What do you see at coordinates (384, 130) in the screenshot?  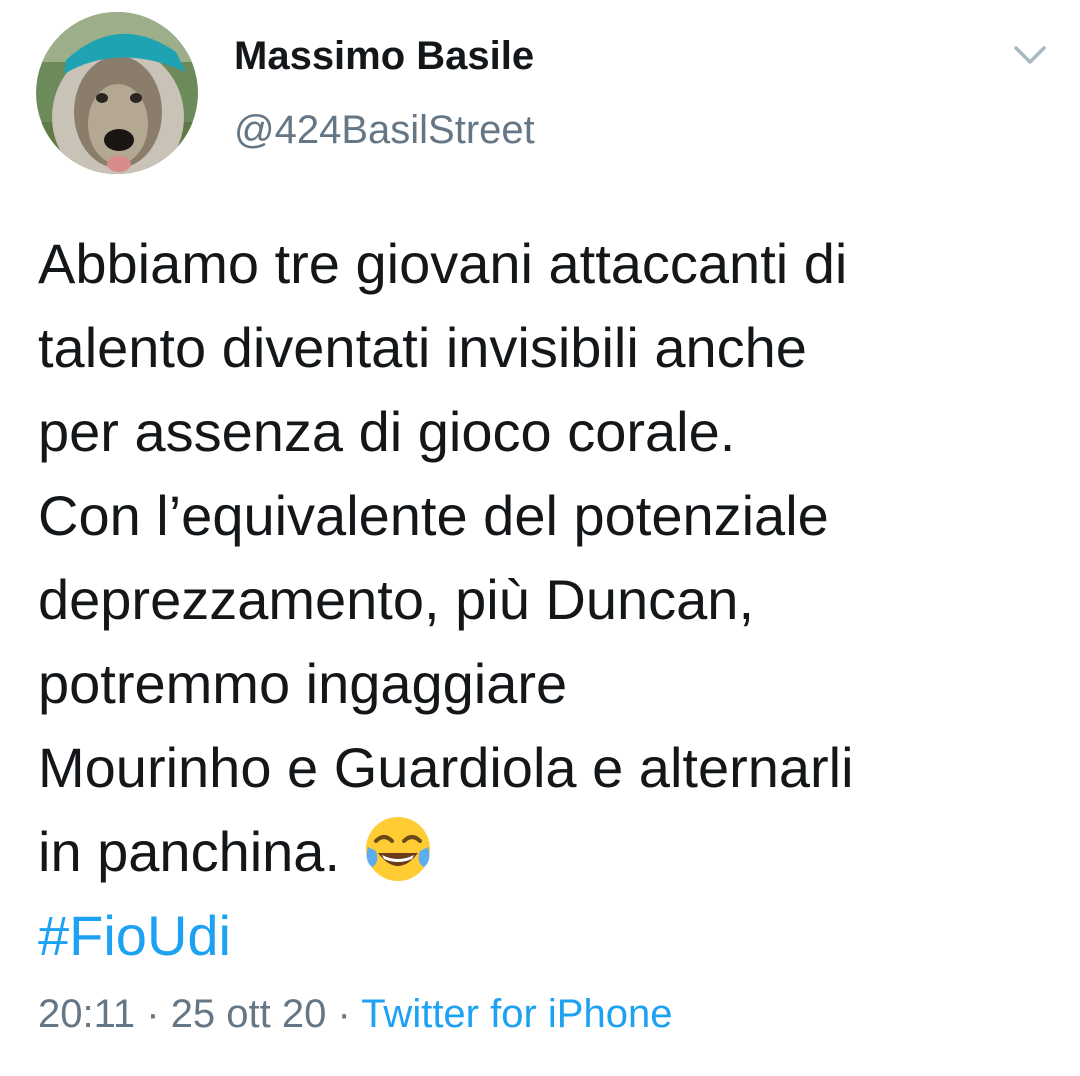 I see `author-handle: @424BasilStreet` at bounding box center [384, 130].